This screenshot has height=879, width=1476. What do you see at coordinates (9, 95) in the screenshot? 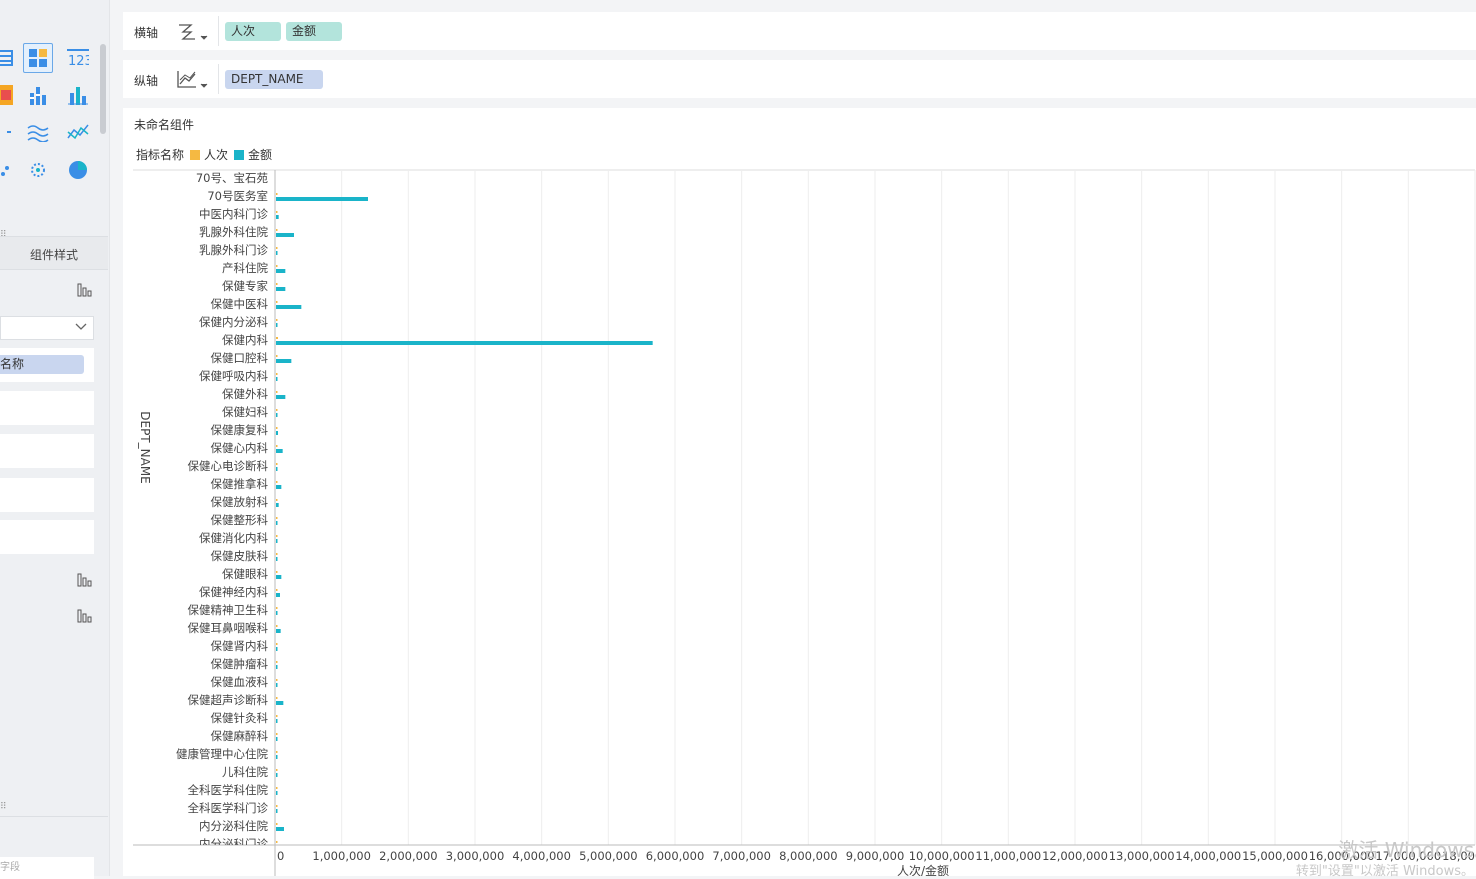
I see `heatmap-chart-icon` at bounding box center [9, 95].